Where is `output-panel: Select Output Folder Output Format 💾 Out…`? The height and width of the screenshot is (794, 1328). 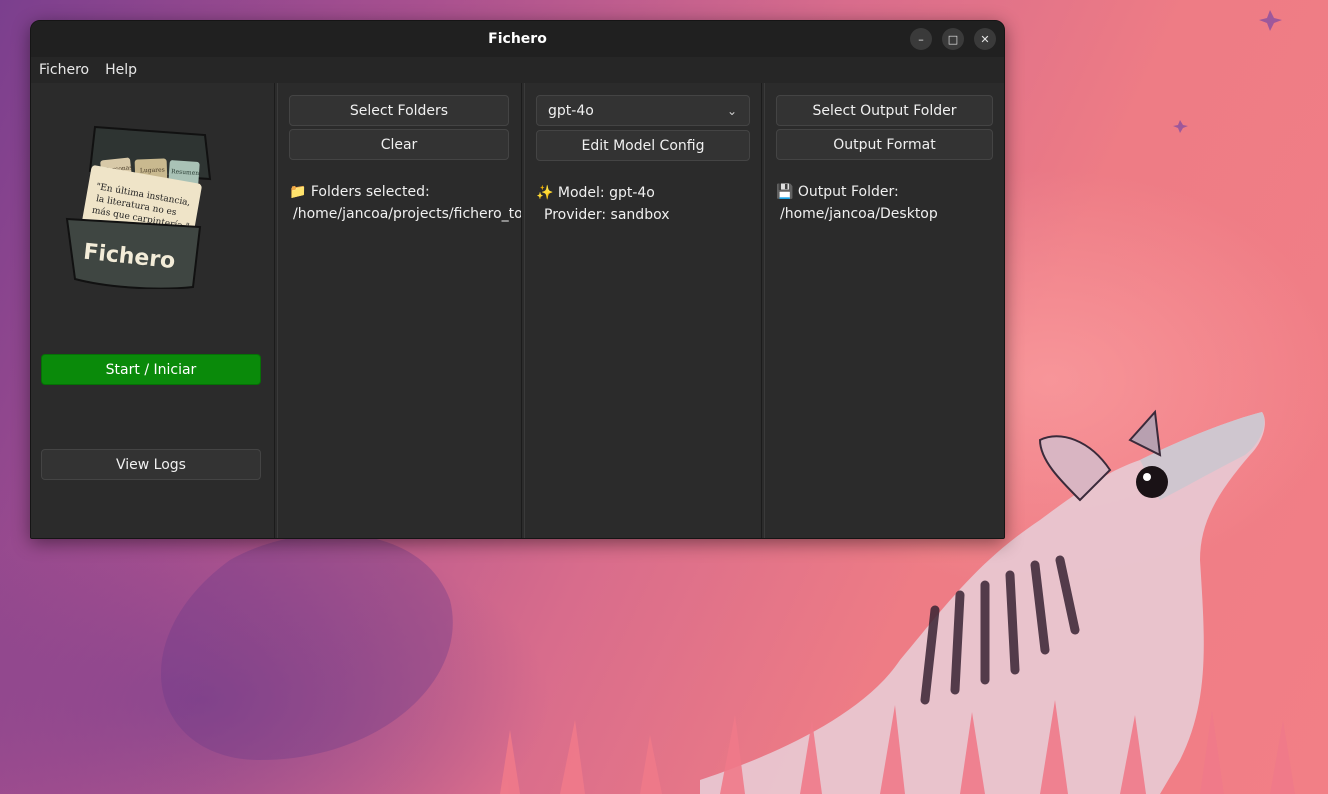
output-panel: Select Output Folder Output Format 💾 Out… is located at coordinates (884, 310).